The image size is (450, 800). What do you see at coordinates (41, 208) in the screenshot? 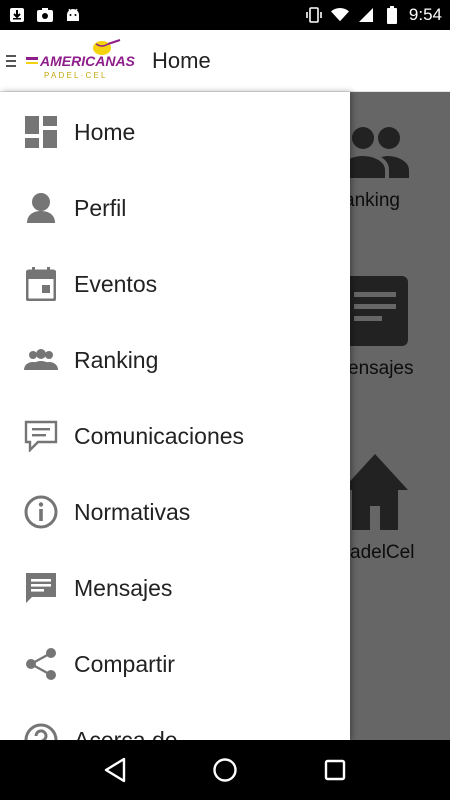
I see `person-icon` at bounding box center [41, 208].